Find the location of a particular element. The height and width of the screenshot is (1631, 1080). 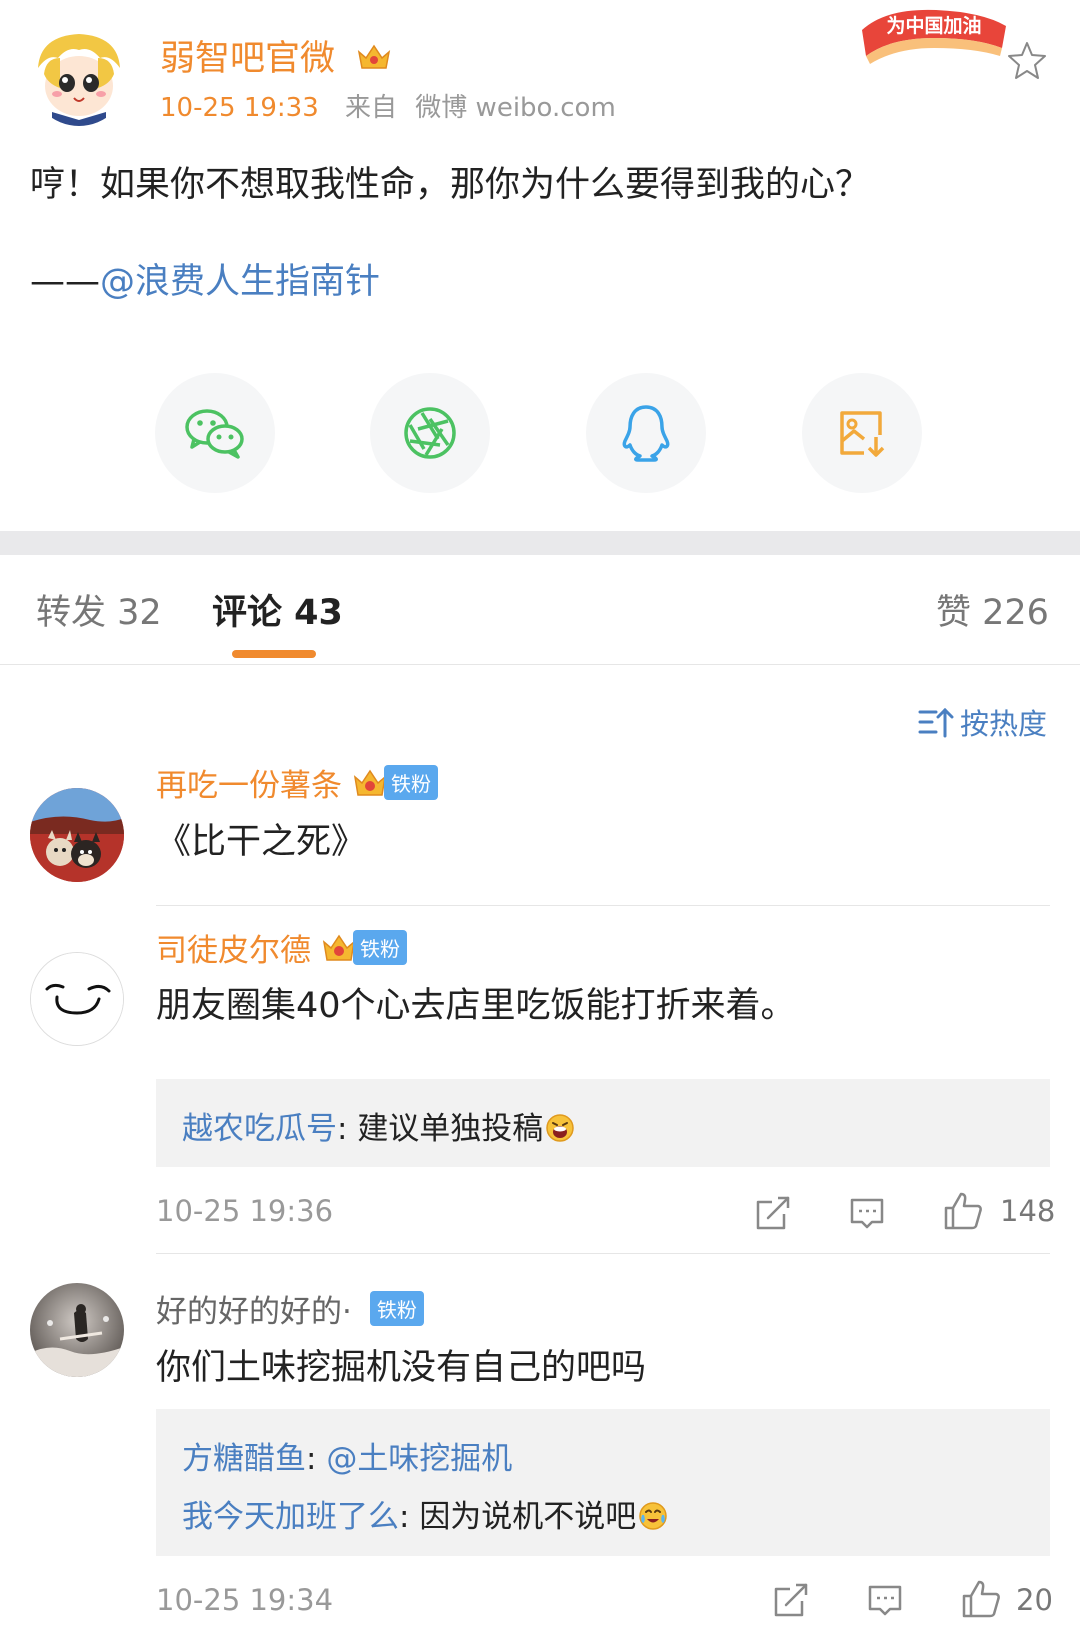

post-source: 微博 weibo.com is located at coordinates (515, 108).